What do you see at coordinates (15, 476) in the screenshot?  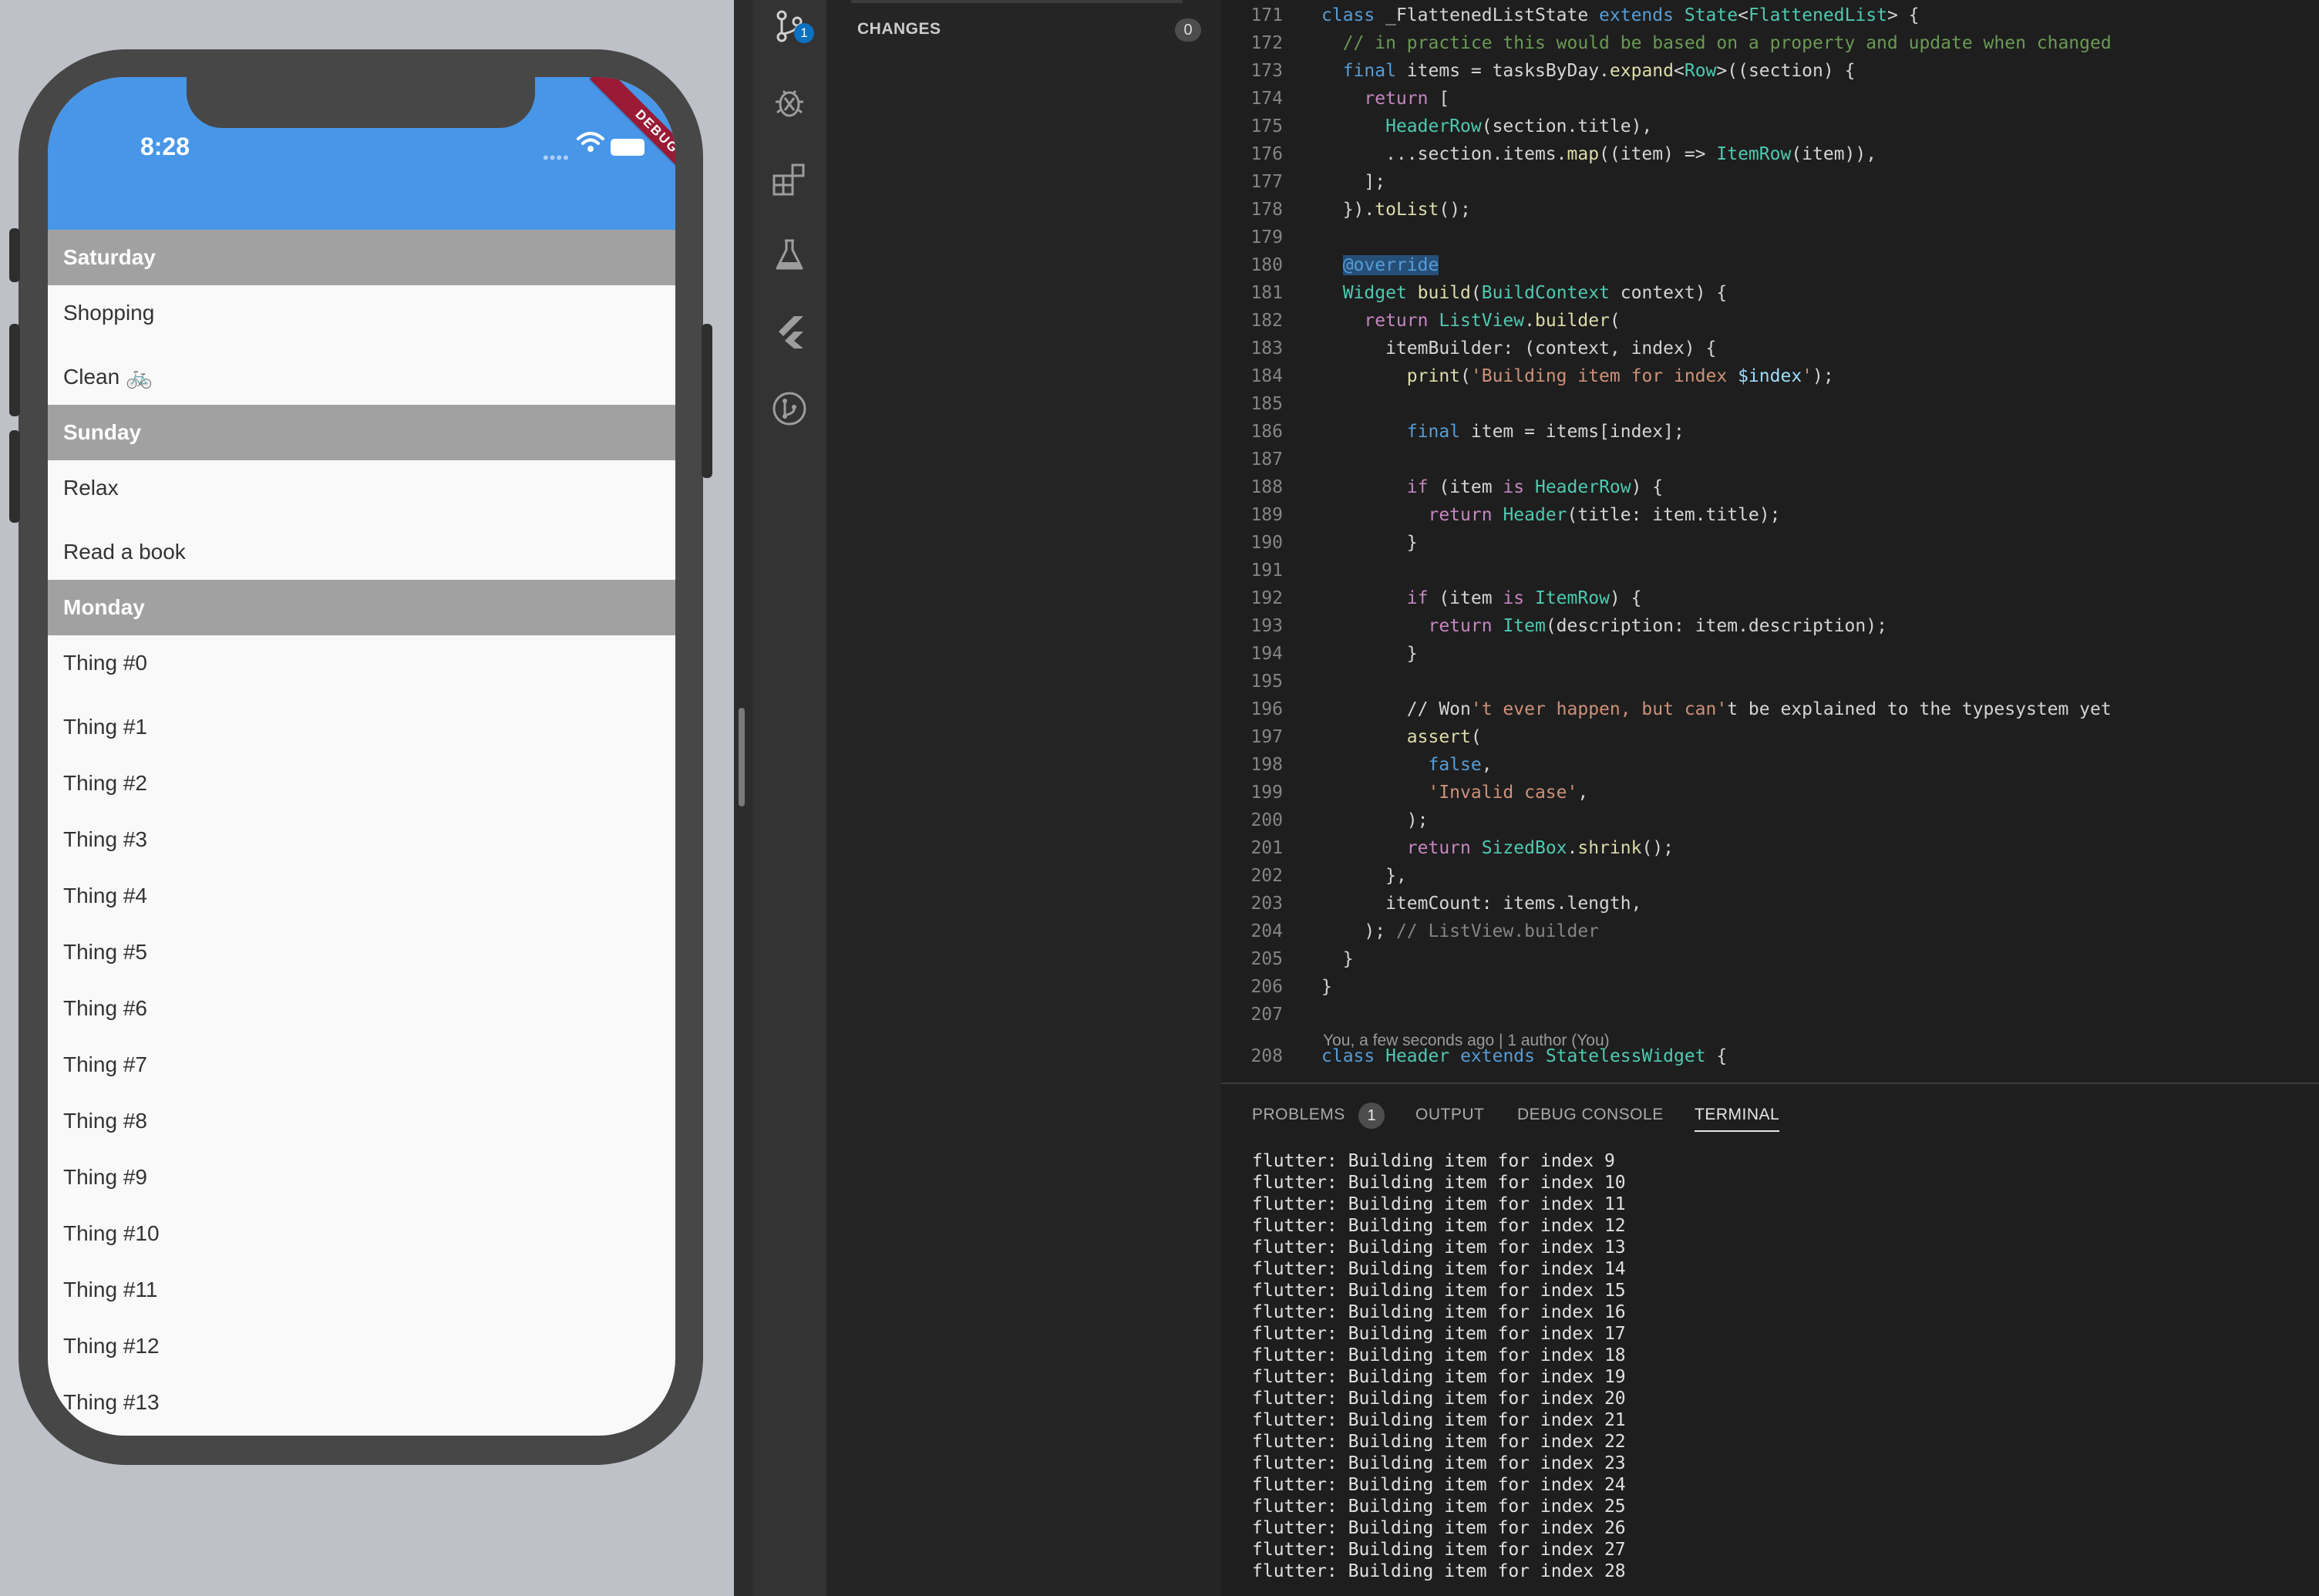 I see `volume-down-button` at bounding box center [15, 476].